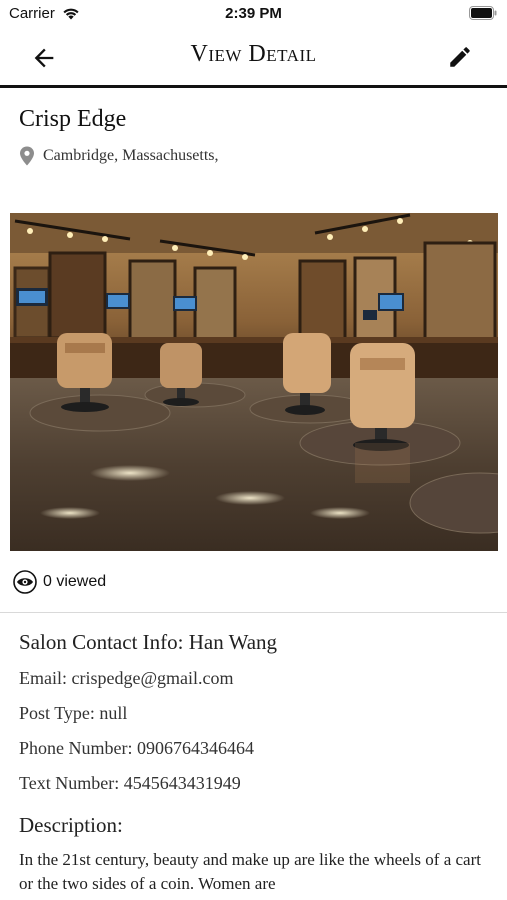 The image size is (507, 900). Describe the element at coordinates (253, 54) in the screenshot. I see `page-title: View Detail` at that location.